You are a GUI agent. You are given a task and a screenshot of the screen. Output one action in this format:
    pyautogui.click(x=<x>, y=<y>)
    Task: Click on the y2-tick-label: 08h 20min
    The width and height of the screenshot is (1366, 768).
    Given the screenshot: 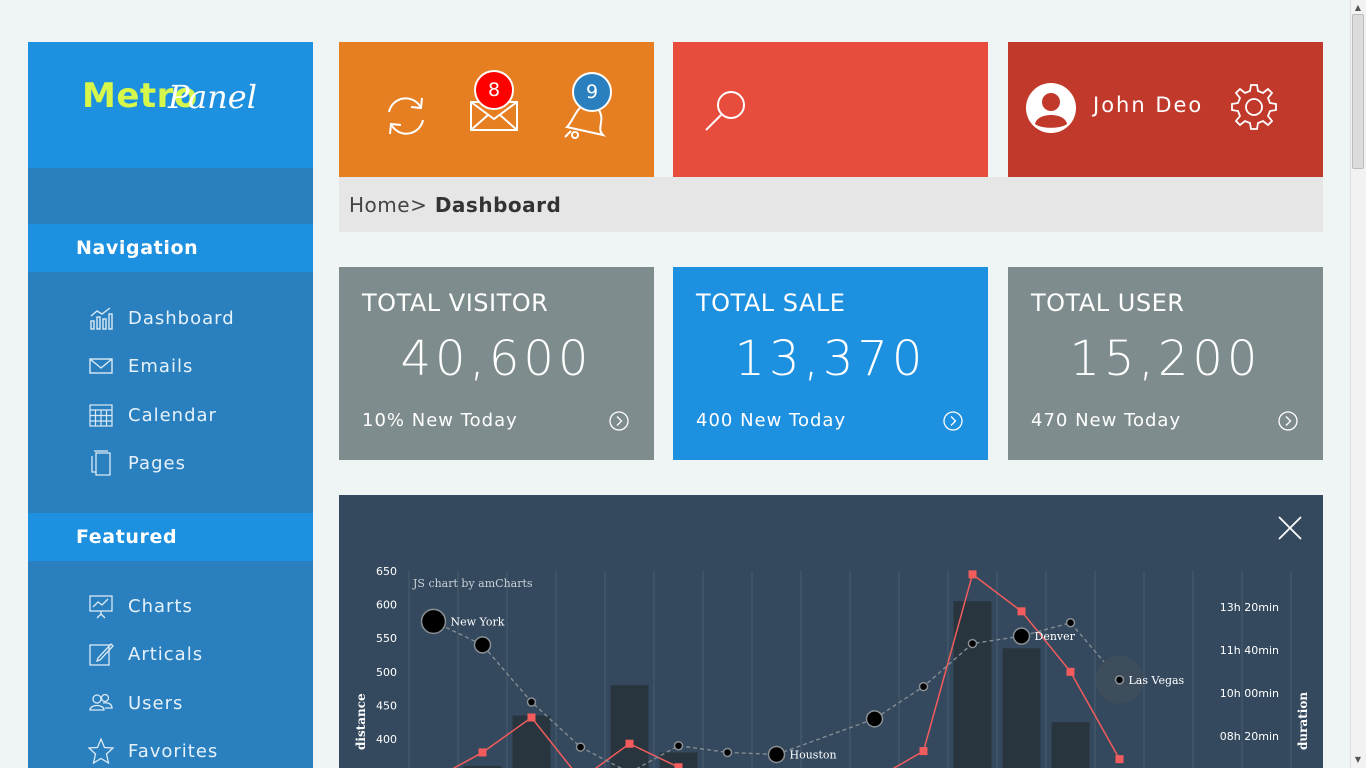 What is the action you would take?
    pyautogui.click(x=1249, y=736)
    